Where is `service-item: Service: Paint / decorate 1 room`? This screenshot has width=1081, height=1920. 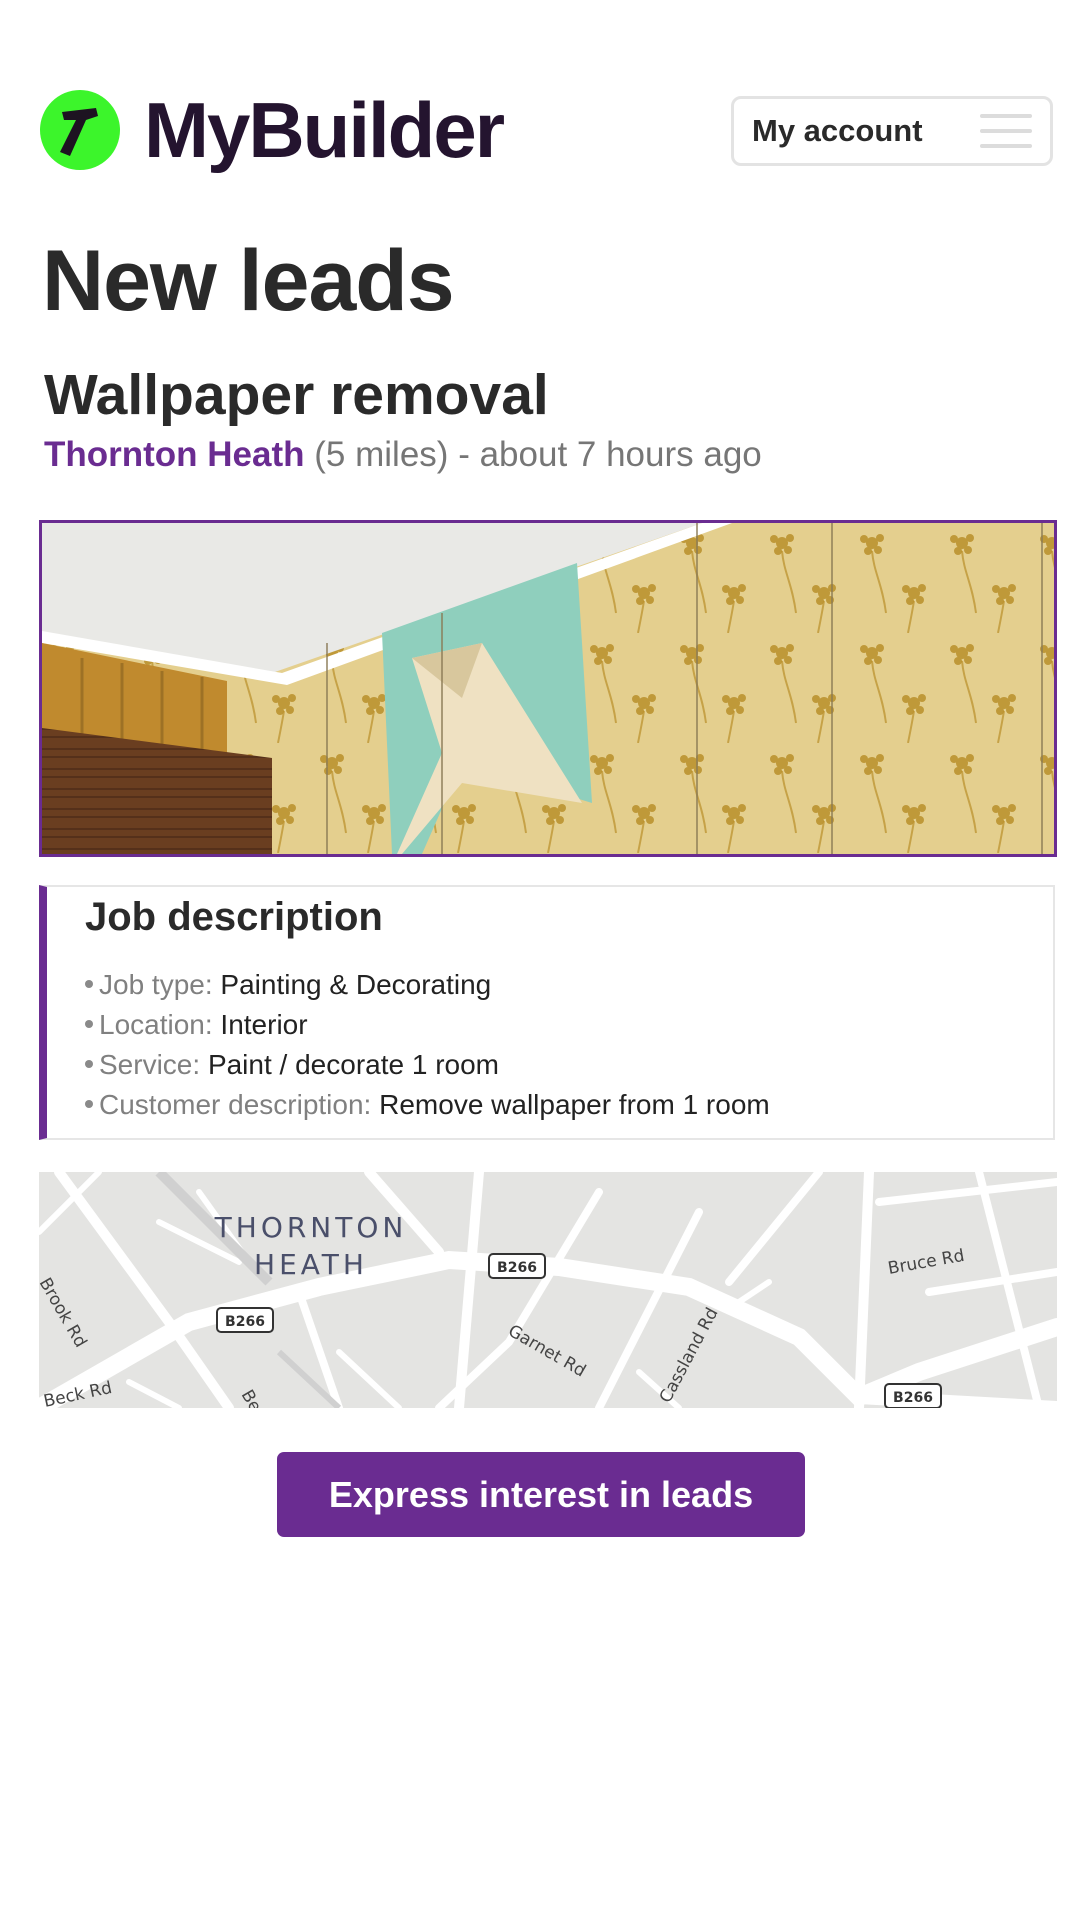
service-item: Service: Paint / decorate 1 room is located at coordinates (427, 1065).